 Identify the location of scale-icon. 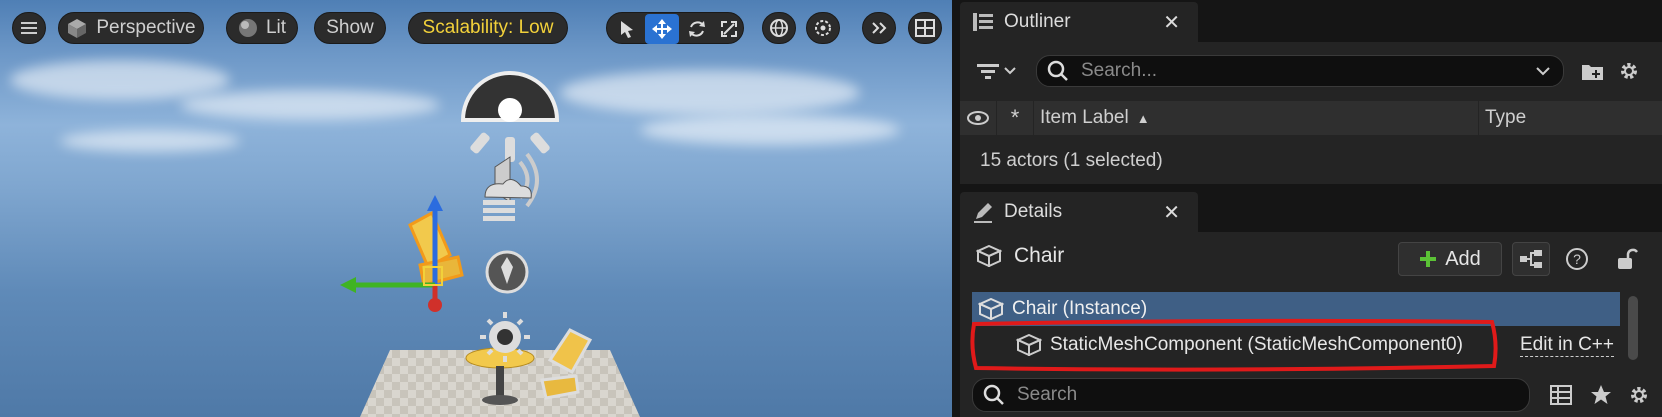
(729, 29).